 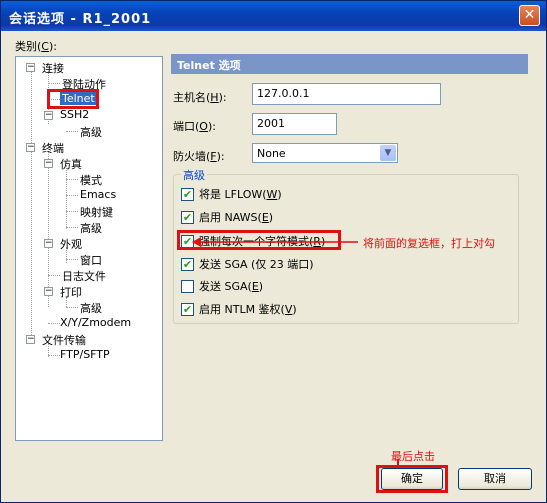 What do you see at coordinates (64, 340) in the screenshot?
I see `tree-item-file-transfer: 文件传输` at bounding box center [64, 340].